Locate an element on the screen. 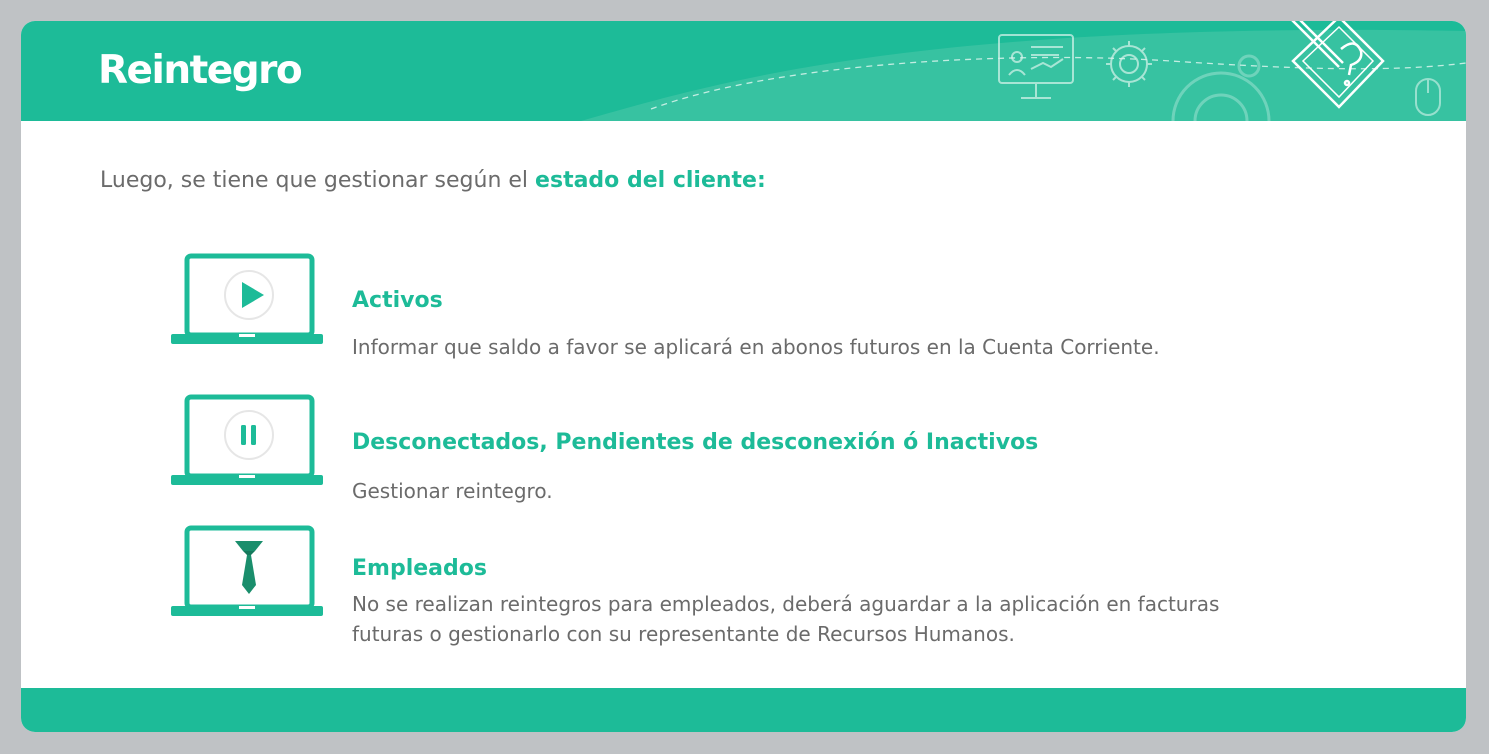 This screenshot has height=754, width=1489. laptop-pause-icon is located at coordinates (247, 439).